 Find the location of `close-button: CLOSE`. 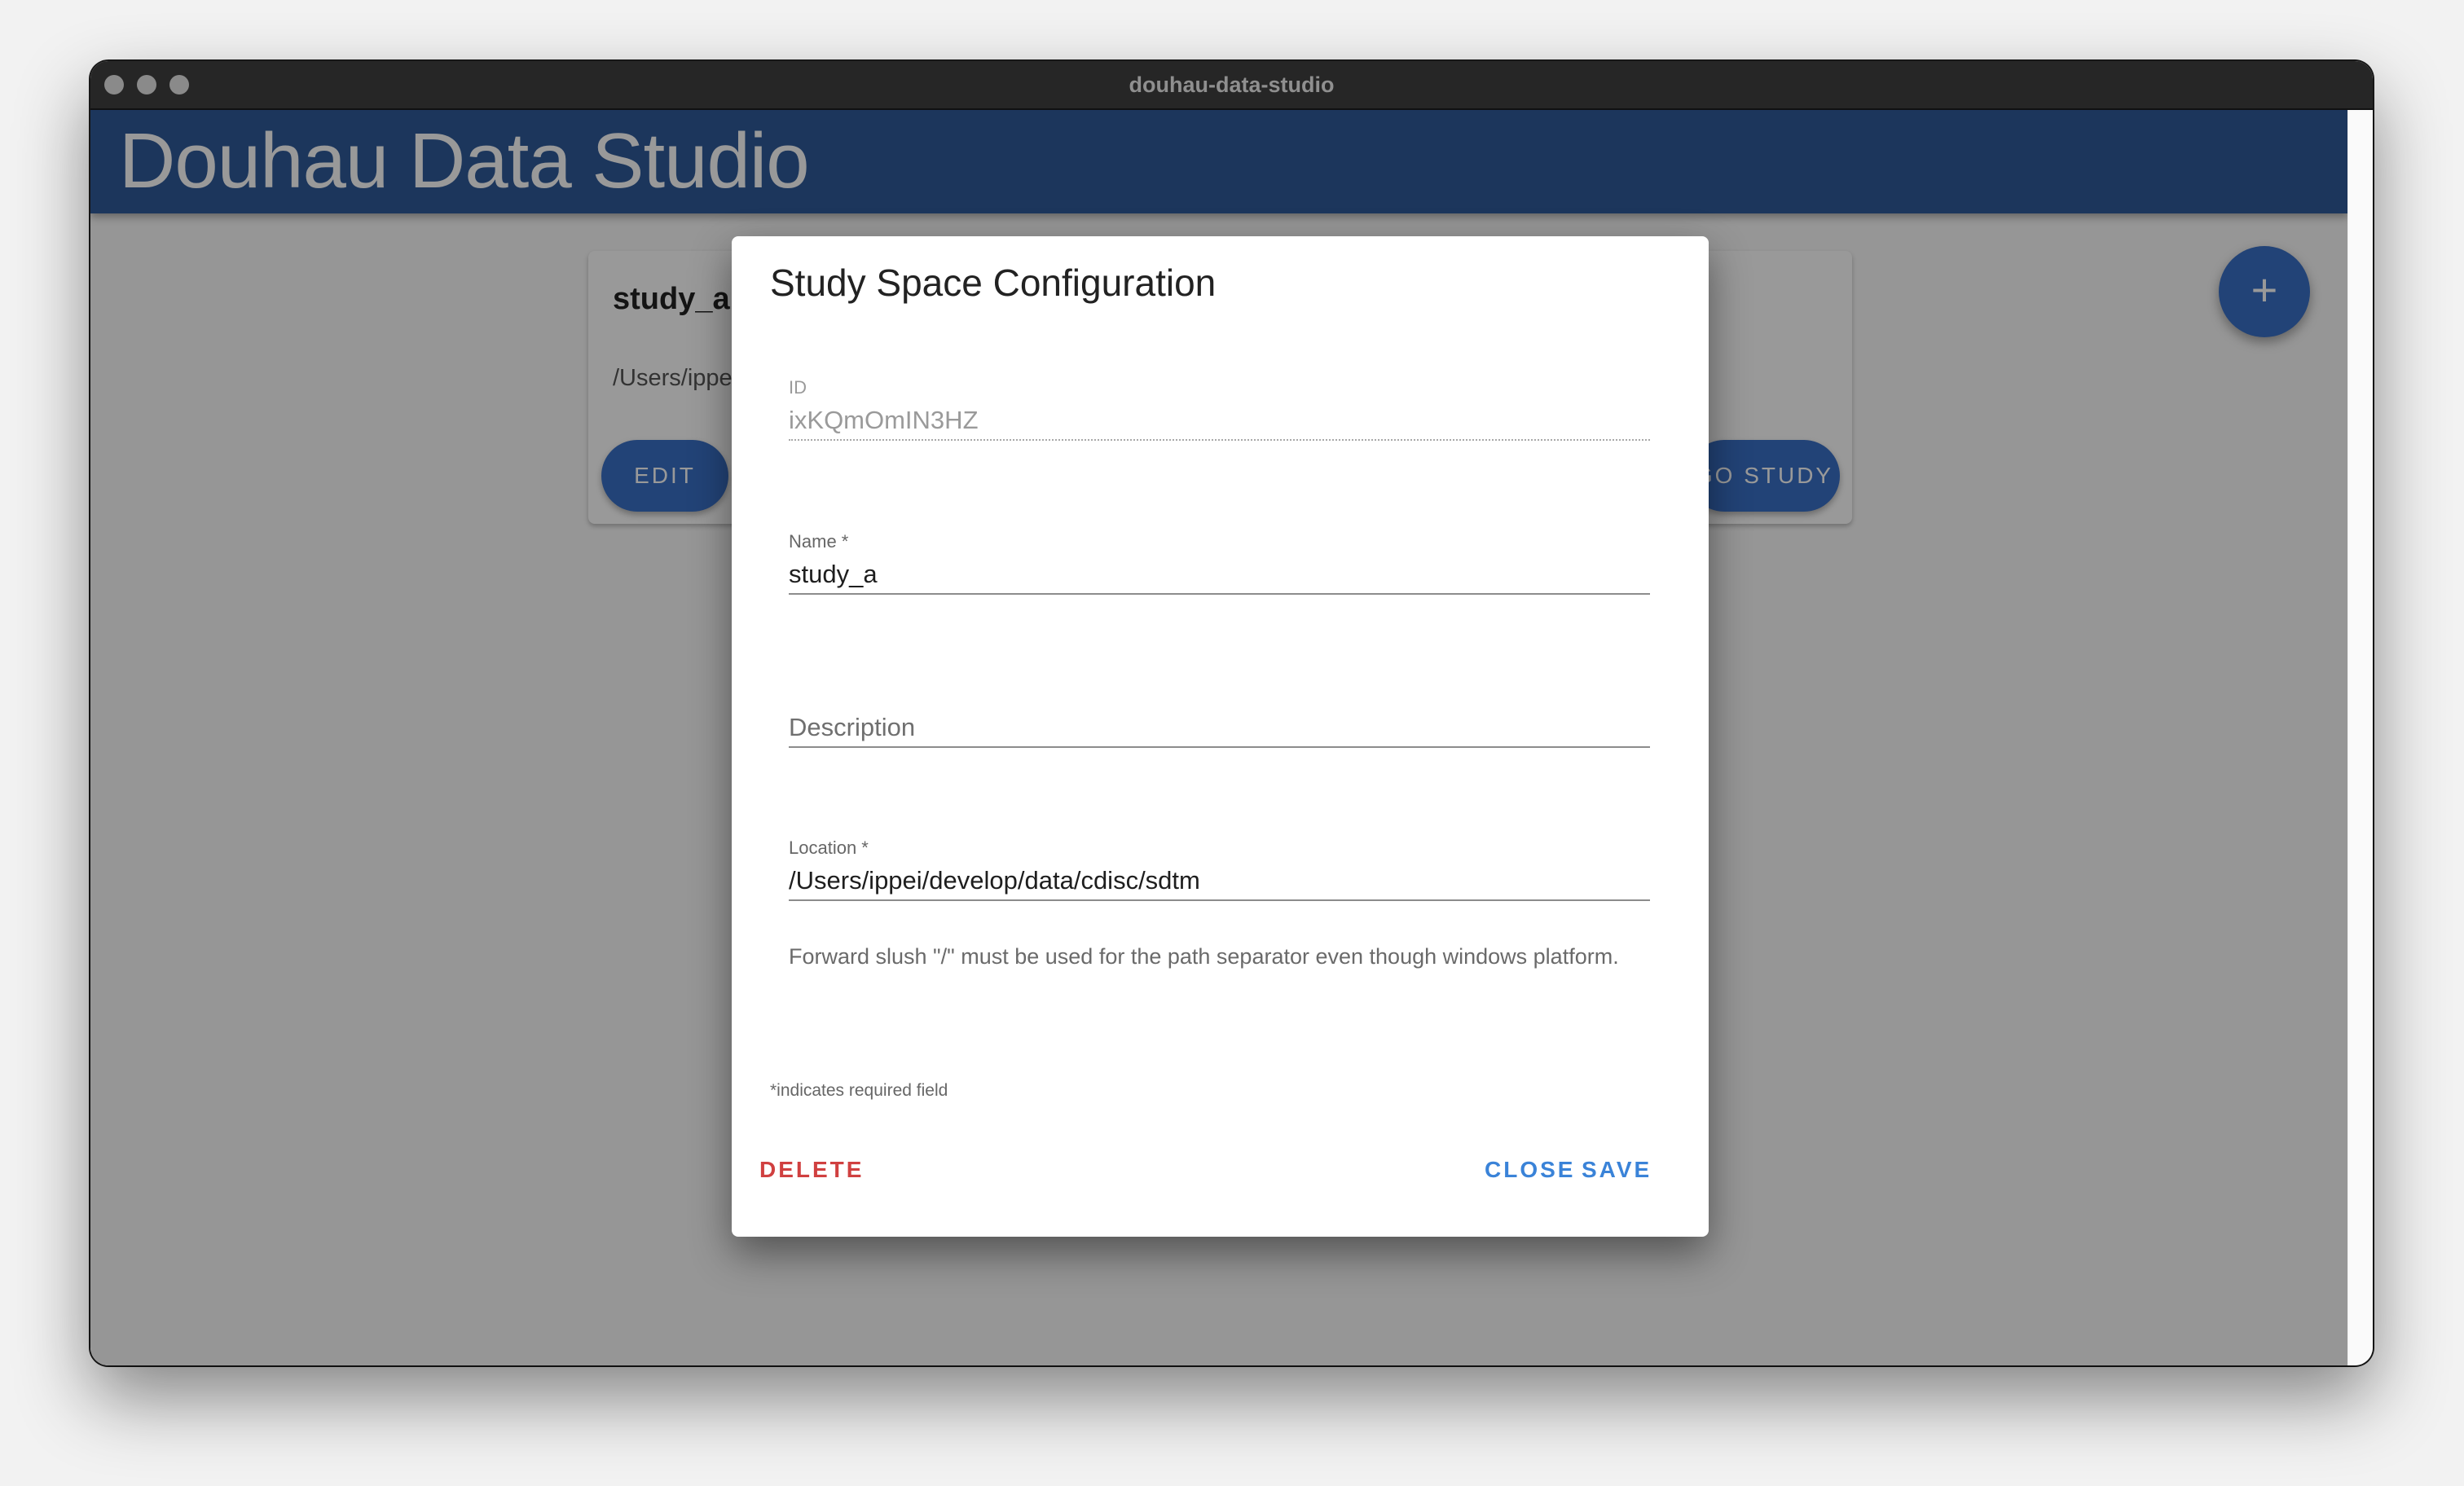

close-button: CLOSE is located at coordinates (1530, 1170).